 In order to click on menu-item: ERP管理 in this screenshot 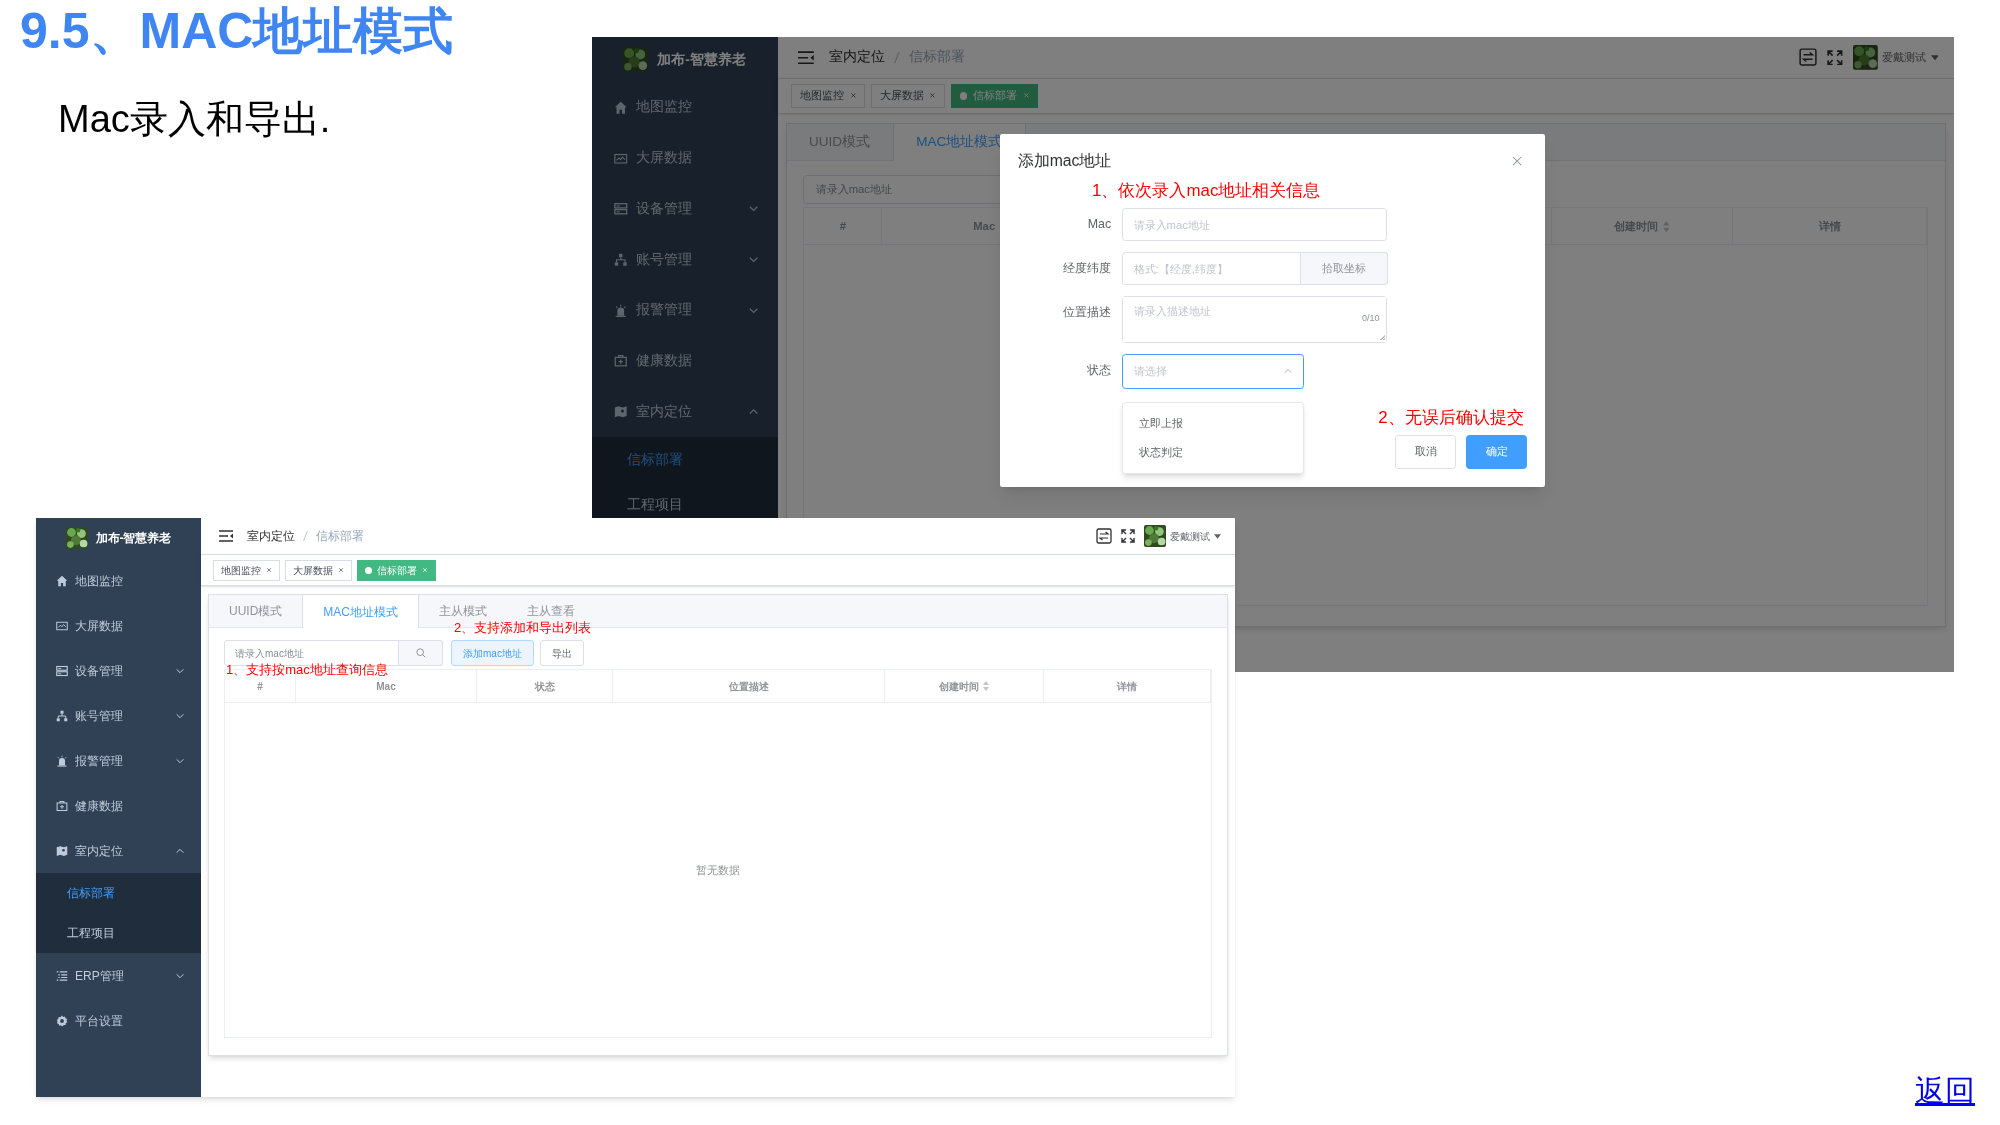, I will do `click(118, 975)`.